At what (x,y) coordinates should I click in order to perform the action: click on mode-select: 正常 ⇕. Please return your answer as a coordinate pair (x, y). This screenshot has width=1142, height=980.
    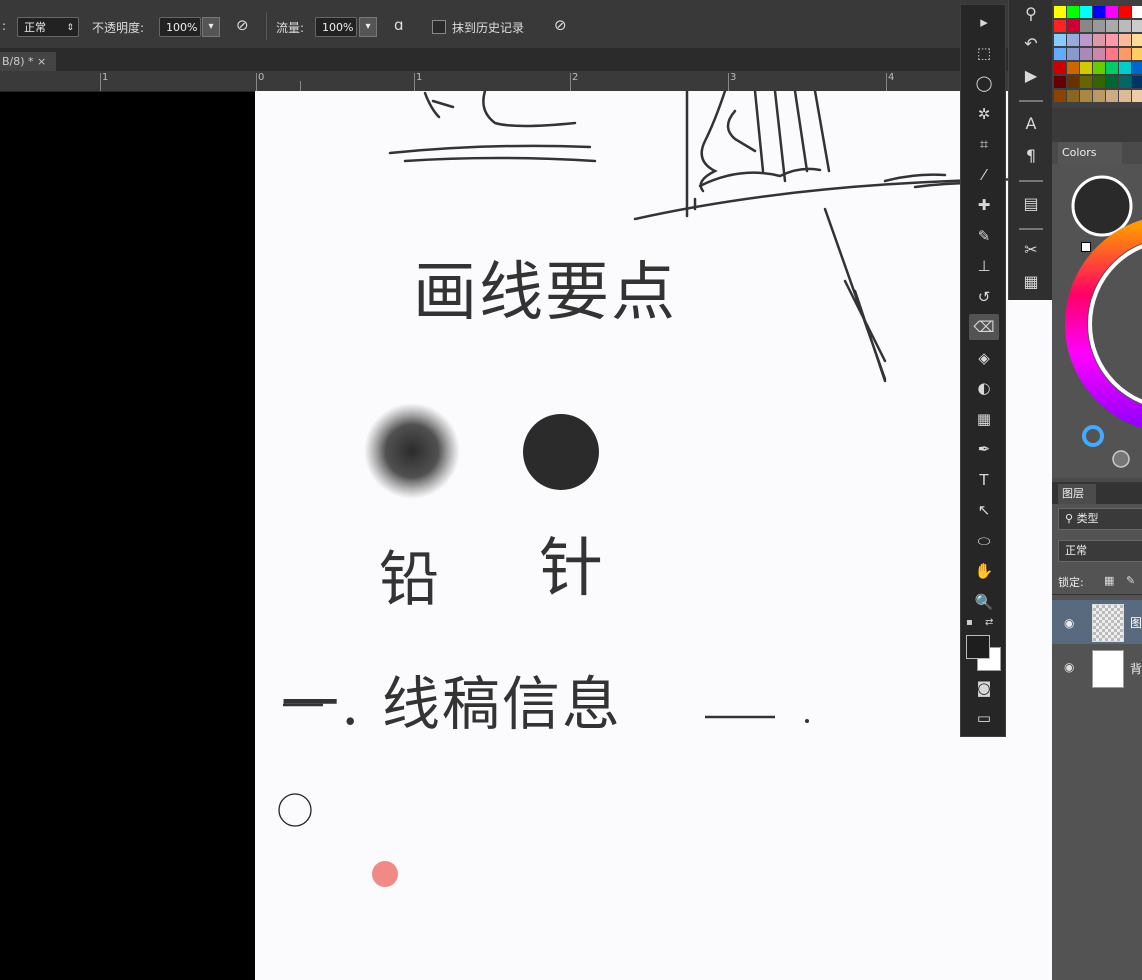
    Looking at the image, I should click on (48, 27).